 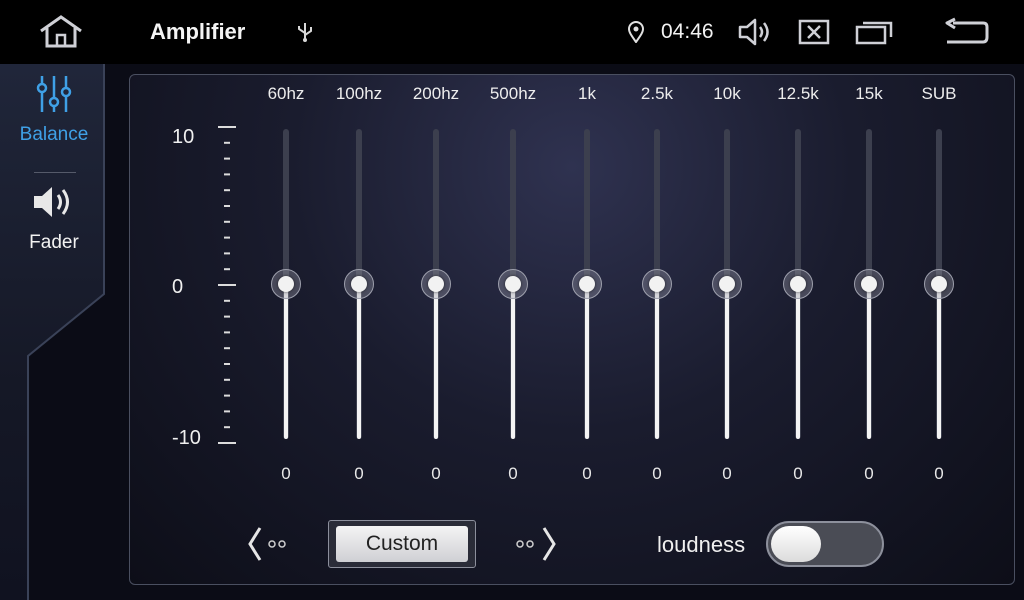 I want to click on eq-band: 100hz 0, so click(x=359, y=283).